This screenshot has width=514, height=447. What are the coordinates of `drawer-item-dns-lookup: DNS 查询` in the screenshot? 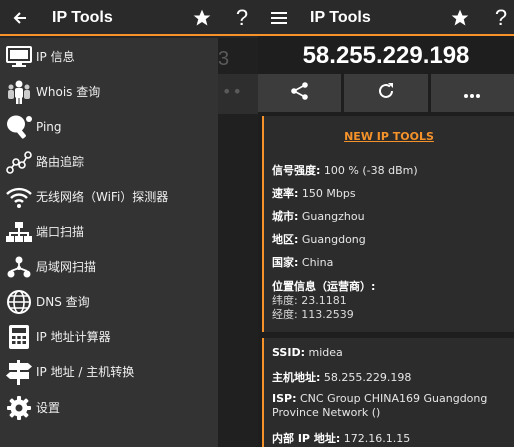 It's located at (109, 301).